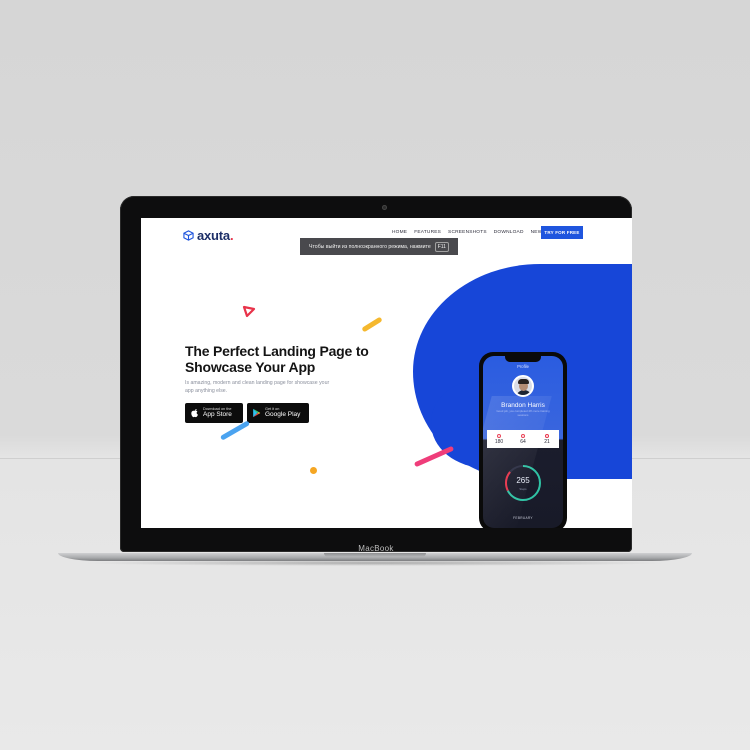 This screenshot has width=750, height=750. What do you see at coordinates (217, 415) in the screenshot?
I see `app-store-label: App Store` at bounding box center [217, 415].